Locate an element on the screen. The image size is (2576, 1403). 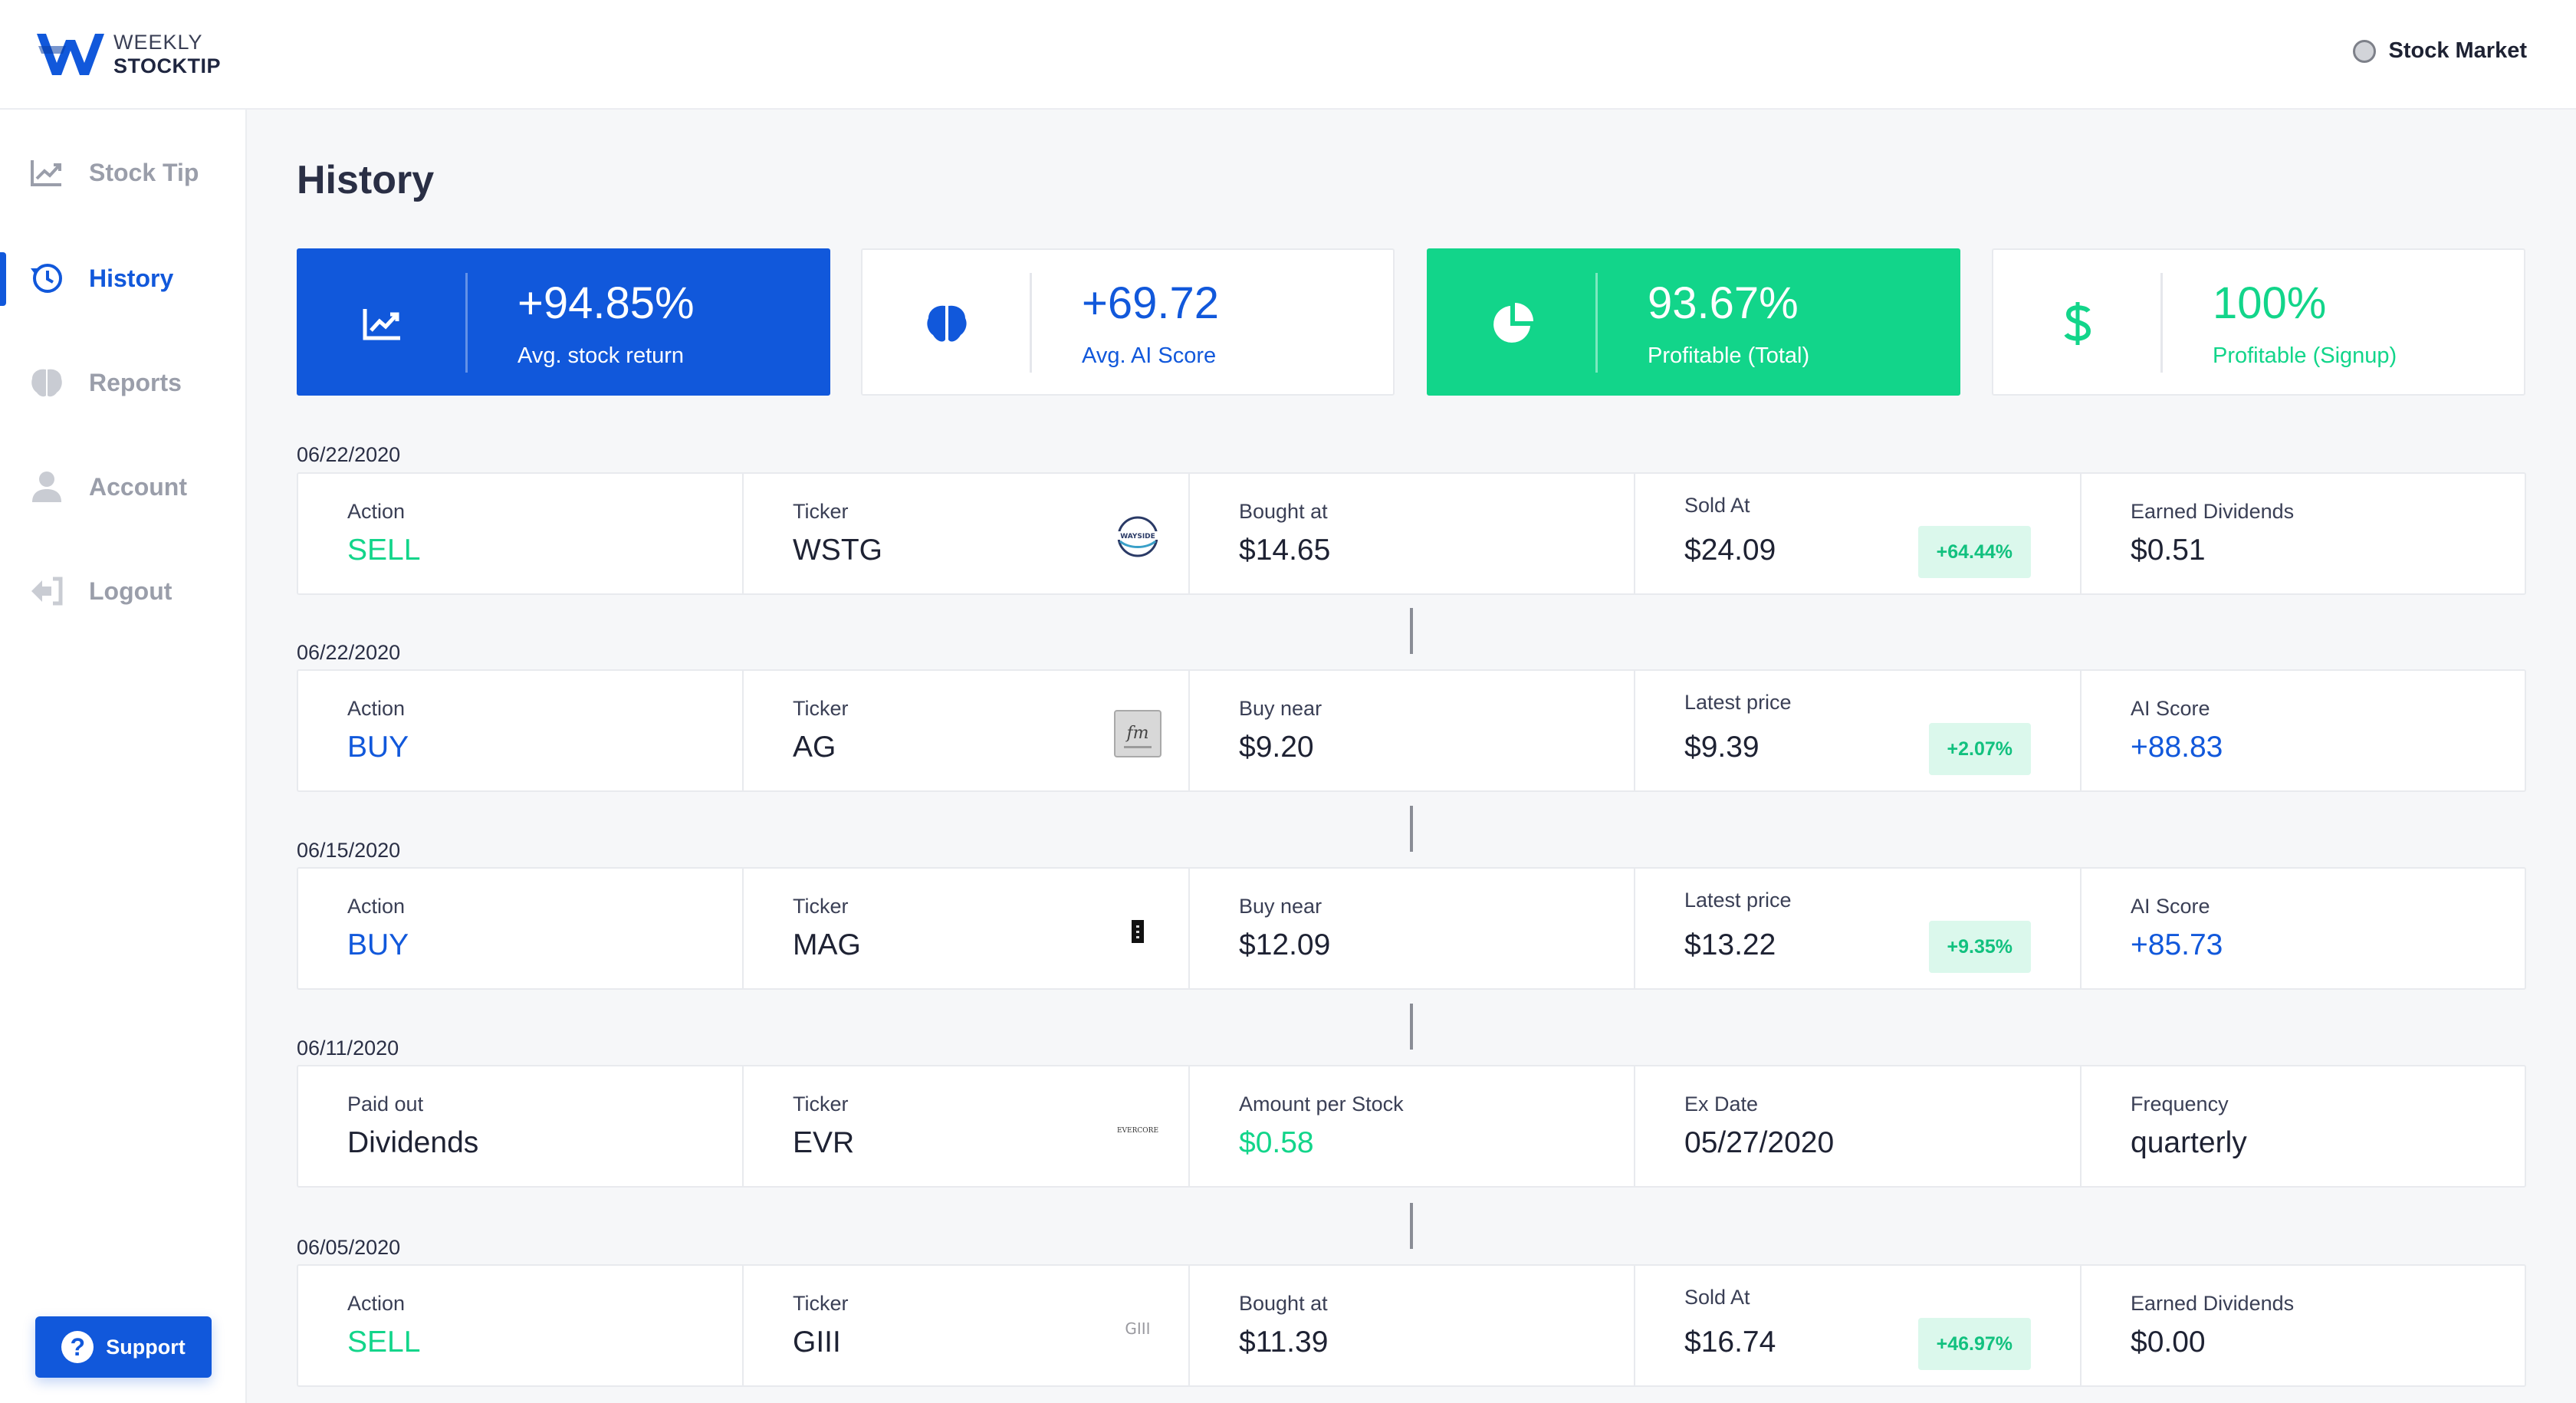
stat-card-avg-return: +94.85% Avg. stock return is located at coordinates (563, 322).